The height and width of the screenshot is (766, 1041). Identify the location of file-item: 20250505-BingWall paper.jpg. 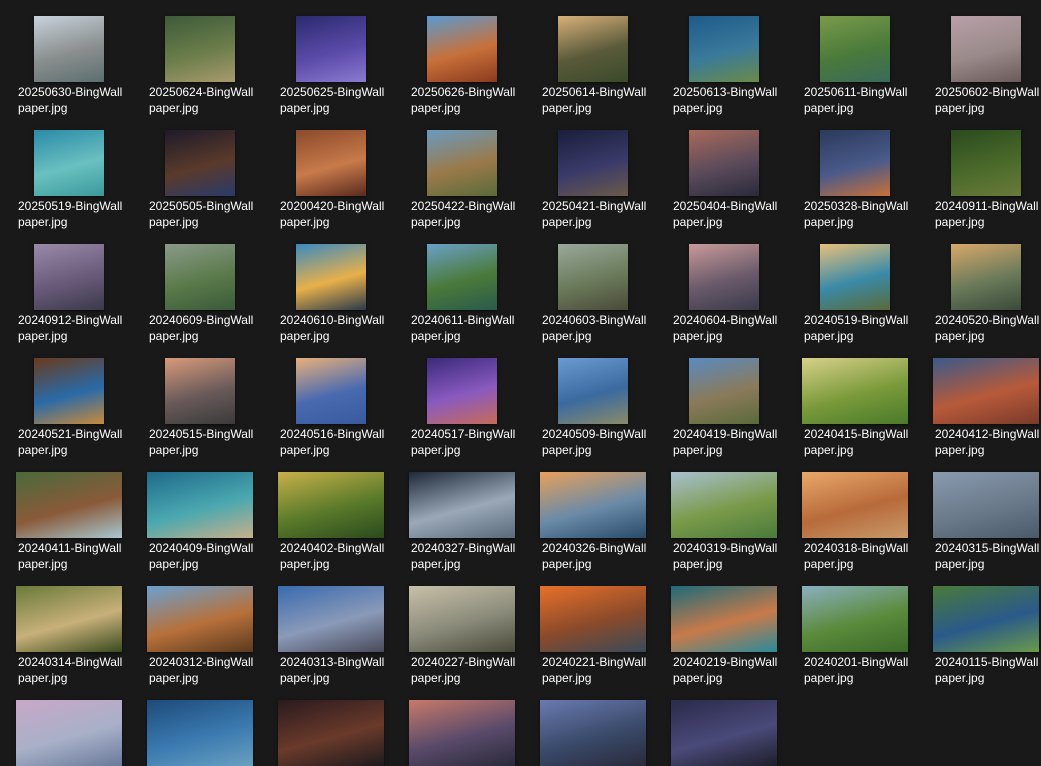
(199, 176).